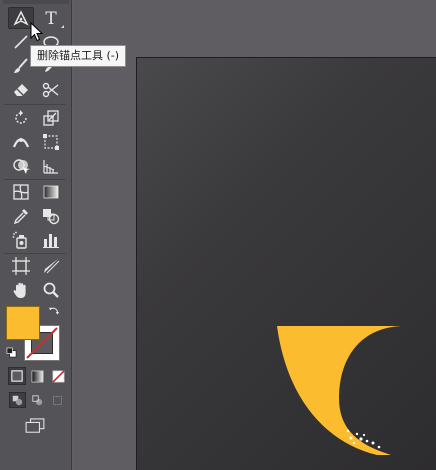 The height and width of the screenshot is (470, 436). I want to click on symbol-sprayer-tool-button, so click(21, 240).